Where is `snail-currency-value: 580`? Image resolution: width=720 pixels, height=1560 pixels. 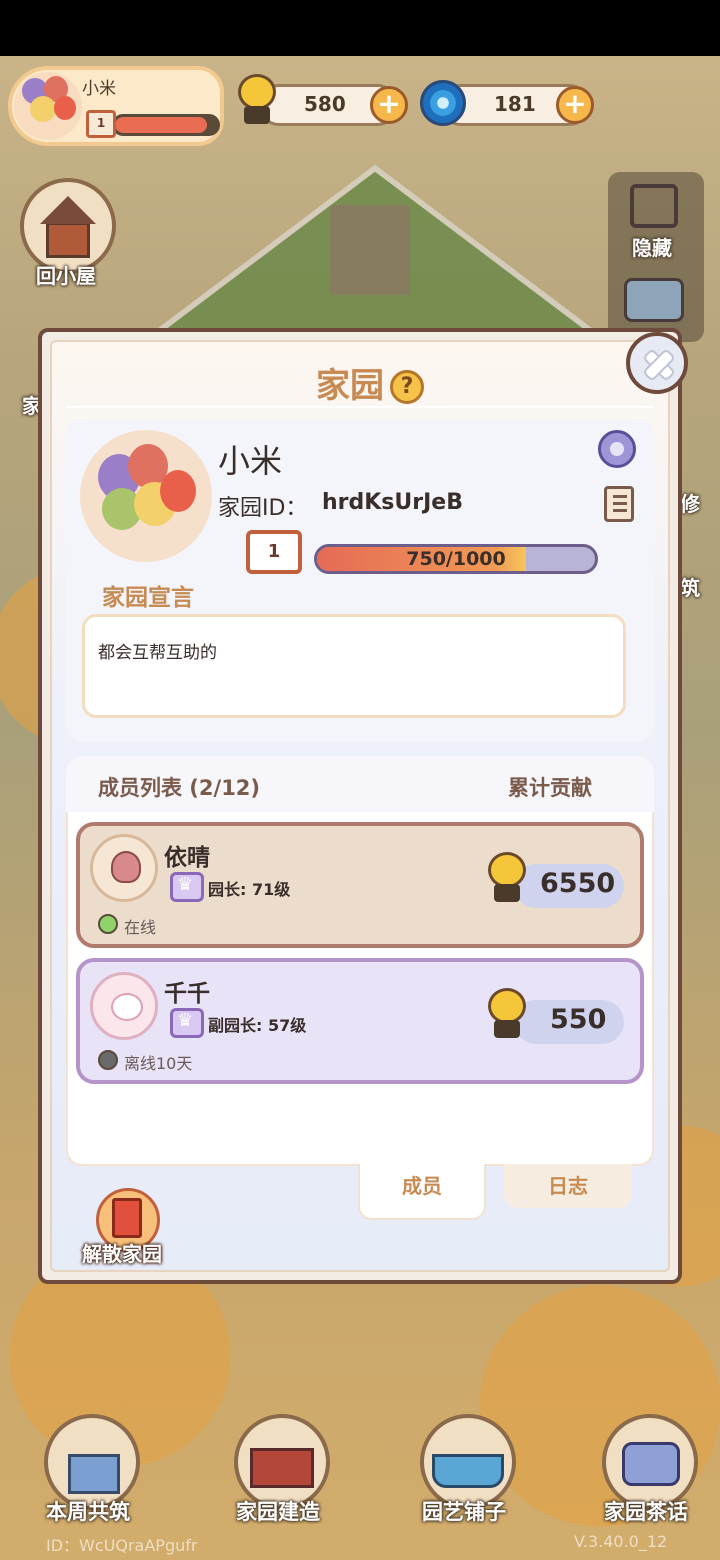 snail-currency-value: 580 is located at coordinates (325, 104).